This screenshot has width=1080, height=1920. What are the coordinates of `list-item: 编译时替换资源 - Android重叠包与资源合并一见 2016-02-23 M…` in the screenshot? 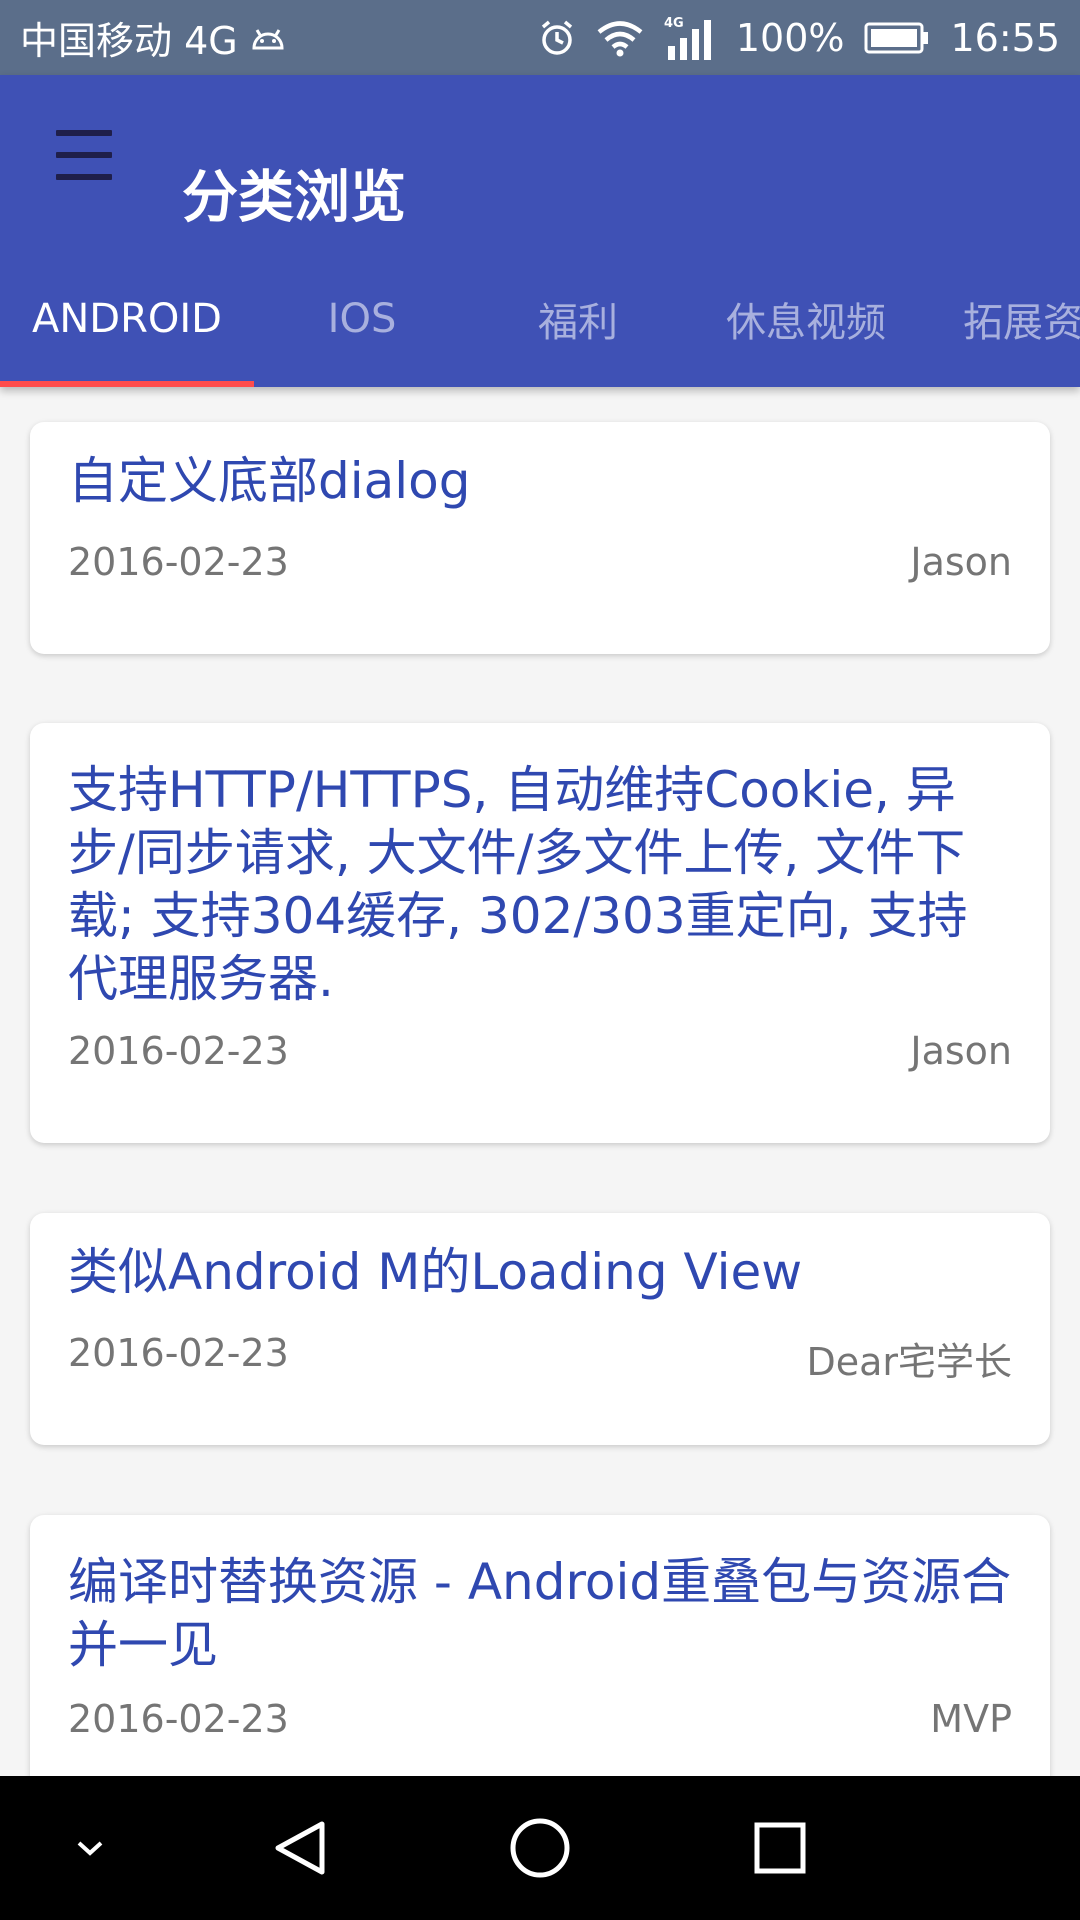 It's located at (540, 1645).